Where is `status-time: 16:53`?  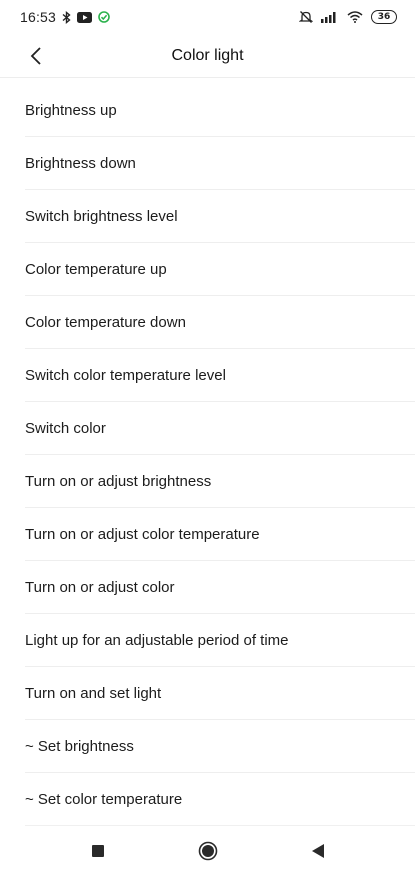 status-time: 16:53 is located at coordinates (38, 17).